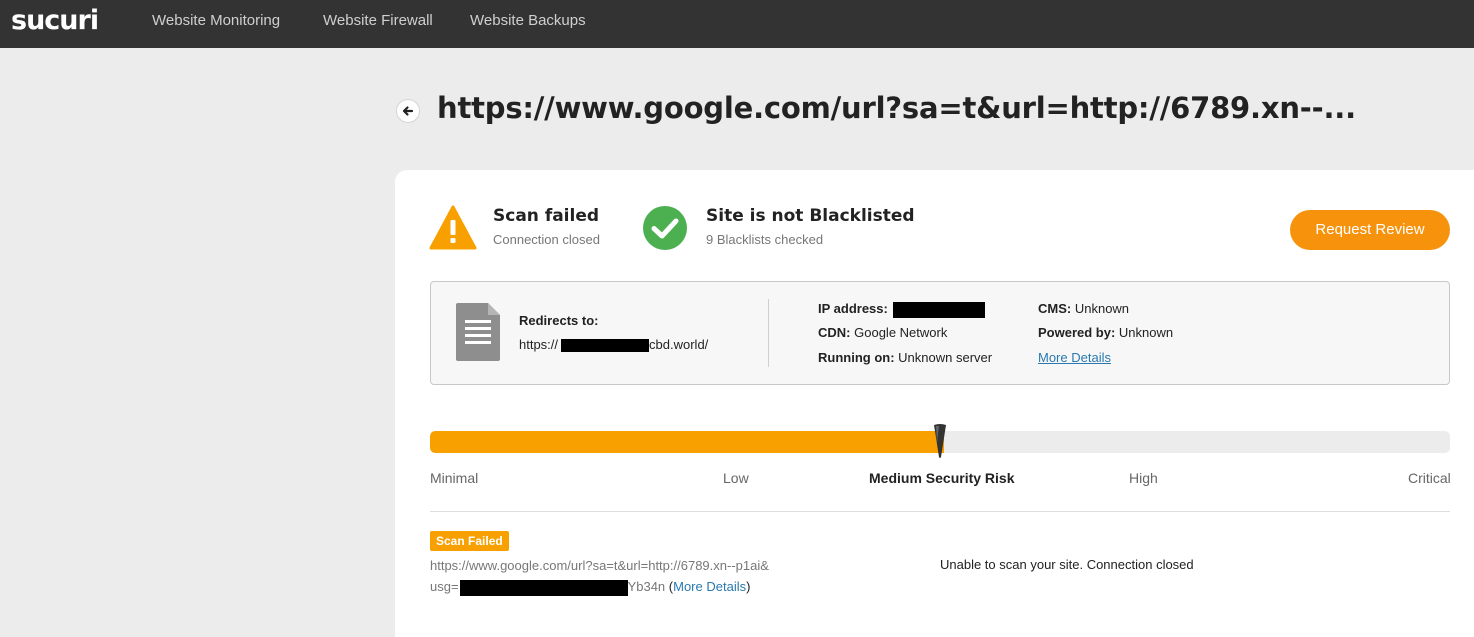  I want to click on arrow-left-icon, so click(408, 111).